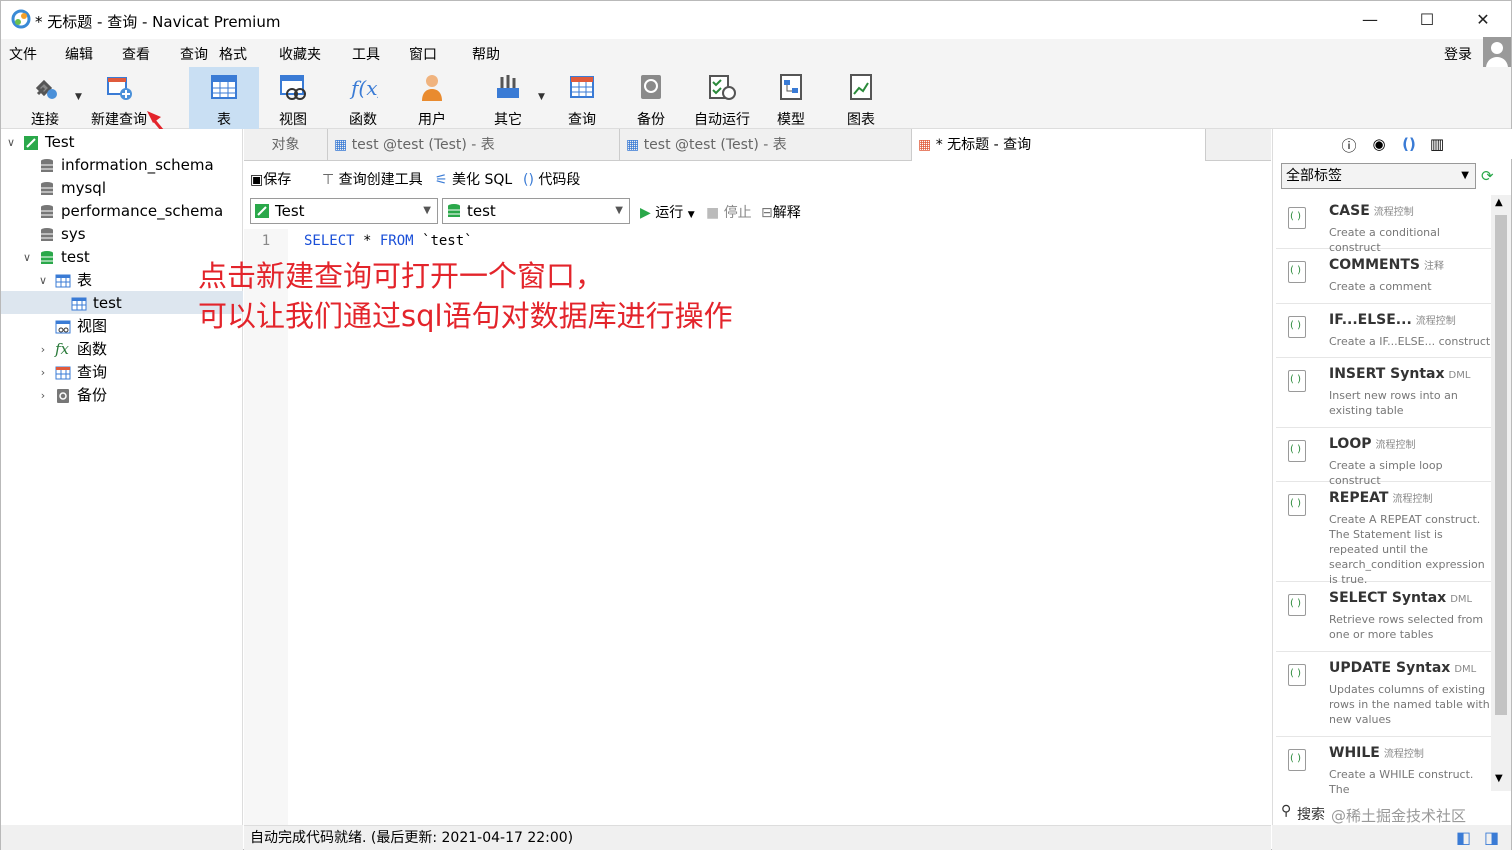 The image size is (1512, 850). I want to click on svg-text: f(x), so click(363, 88).